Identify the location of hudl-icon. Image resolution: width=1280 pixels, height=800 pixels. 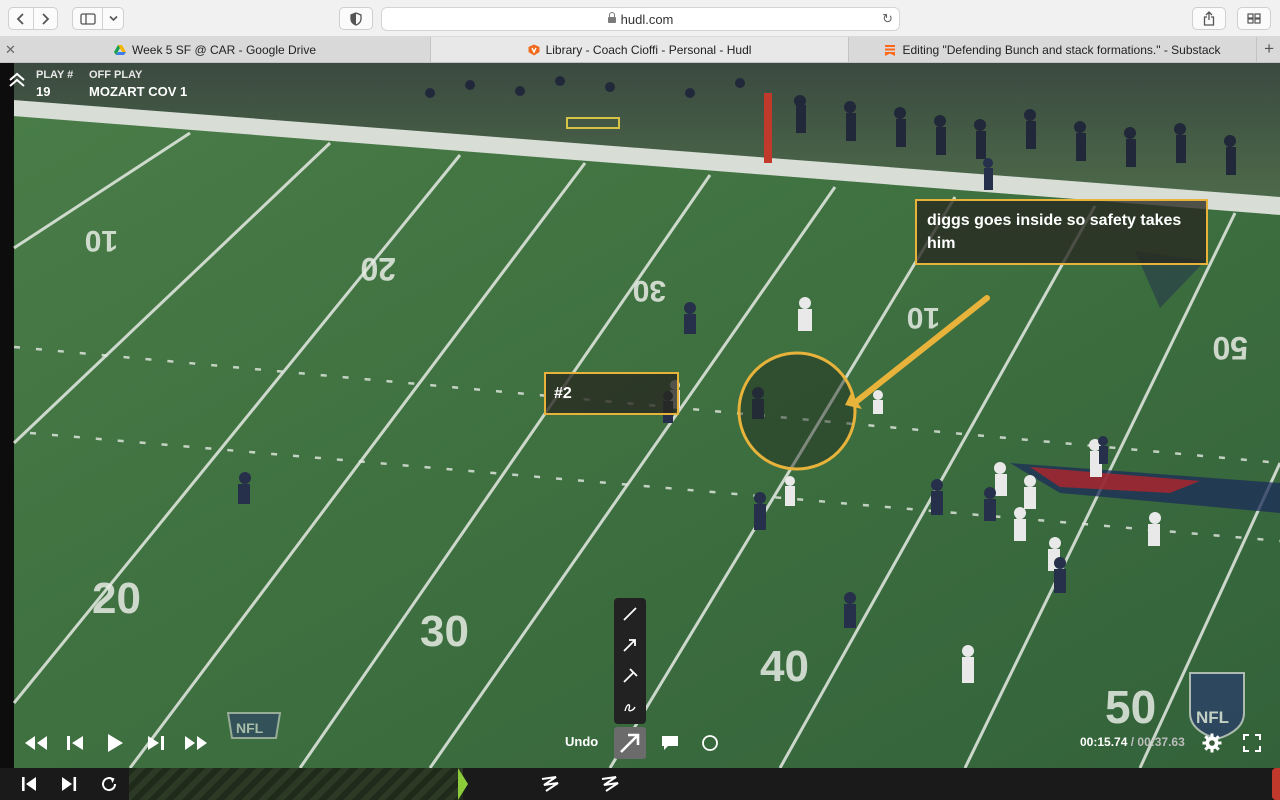
(534, 49).